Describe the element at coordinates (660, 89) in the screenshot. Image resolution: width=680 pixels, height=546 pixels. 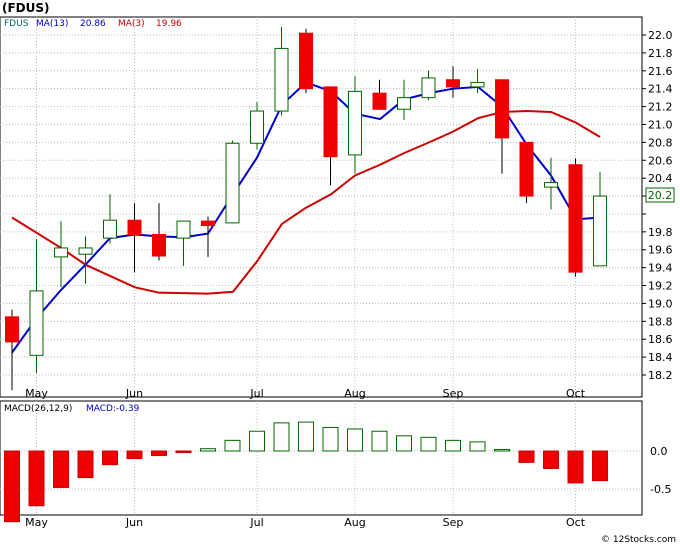
I see `price-tick-label: 21.4` at that location.